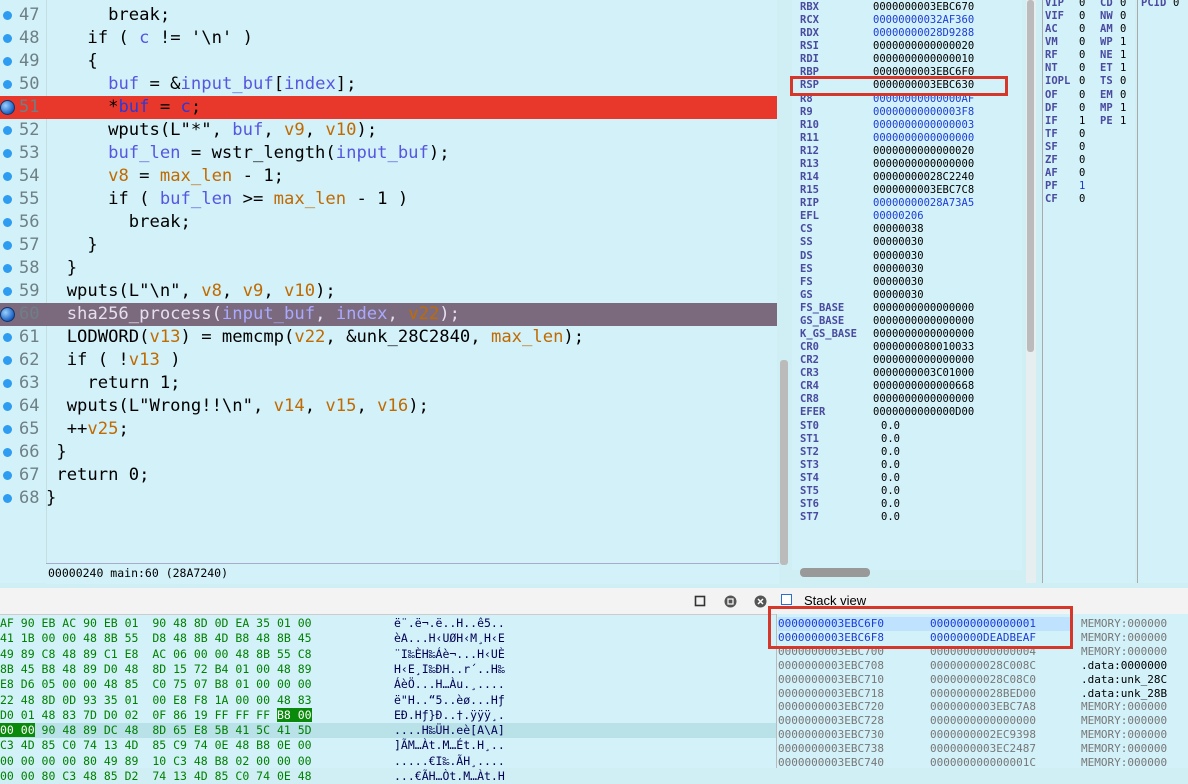  What do you see at coordinates (449, 638) in the screenshot?
I see `hex-ascii: èA...H‹UØH‹M¸H‹E` at bounding box center [449, 638].